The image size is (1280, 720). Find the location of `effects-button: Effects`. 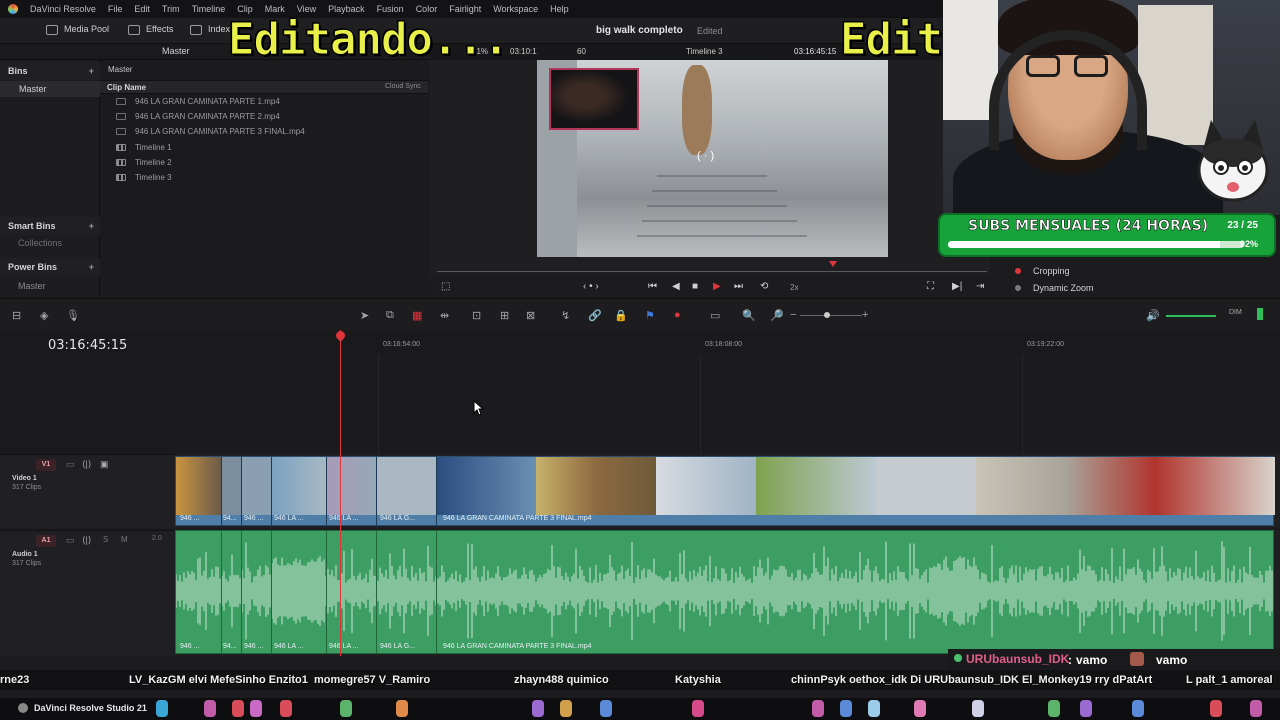

effects-button: Effects is located at coordinates (150, 29).